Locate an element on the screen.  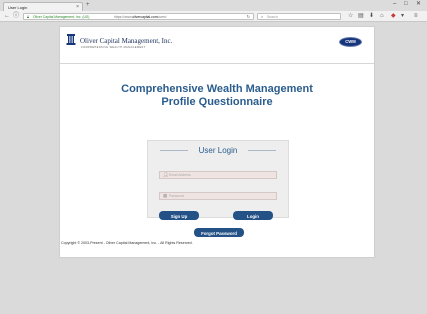
browser-titlebar: User Login × + – □ ✕ is located at coordinates (213, 5).